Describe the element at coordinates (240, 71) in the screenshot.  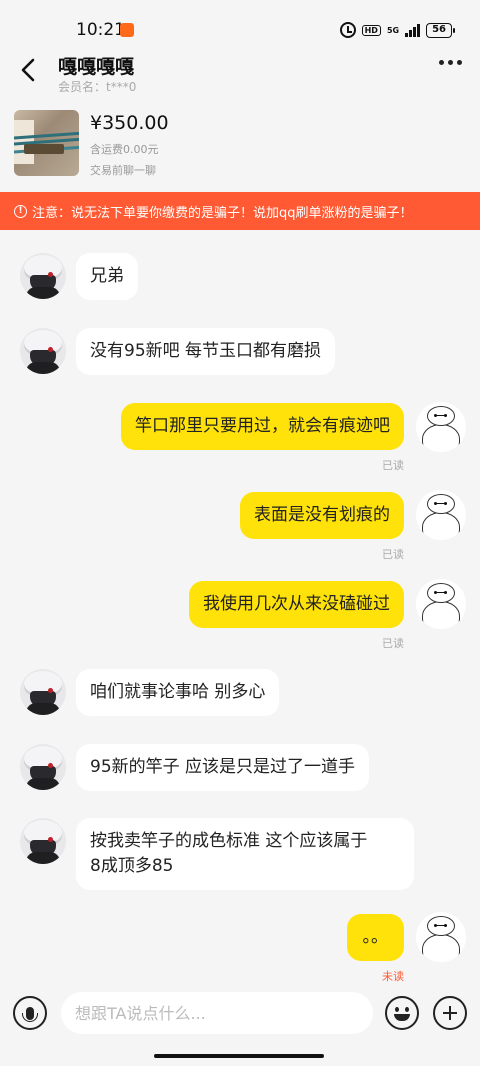
I see `chat-header: 嘎嘎嘎嘎 会员名：t***0` at that location.